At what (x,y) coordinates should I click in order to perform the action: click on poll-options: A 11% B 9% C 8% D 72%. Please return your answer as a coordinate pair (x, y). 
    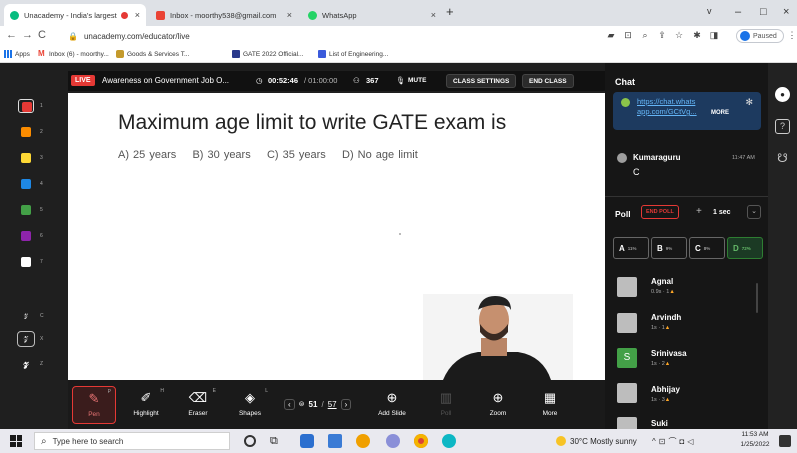
    Looking at the image, I should click on (688, 248).